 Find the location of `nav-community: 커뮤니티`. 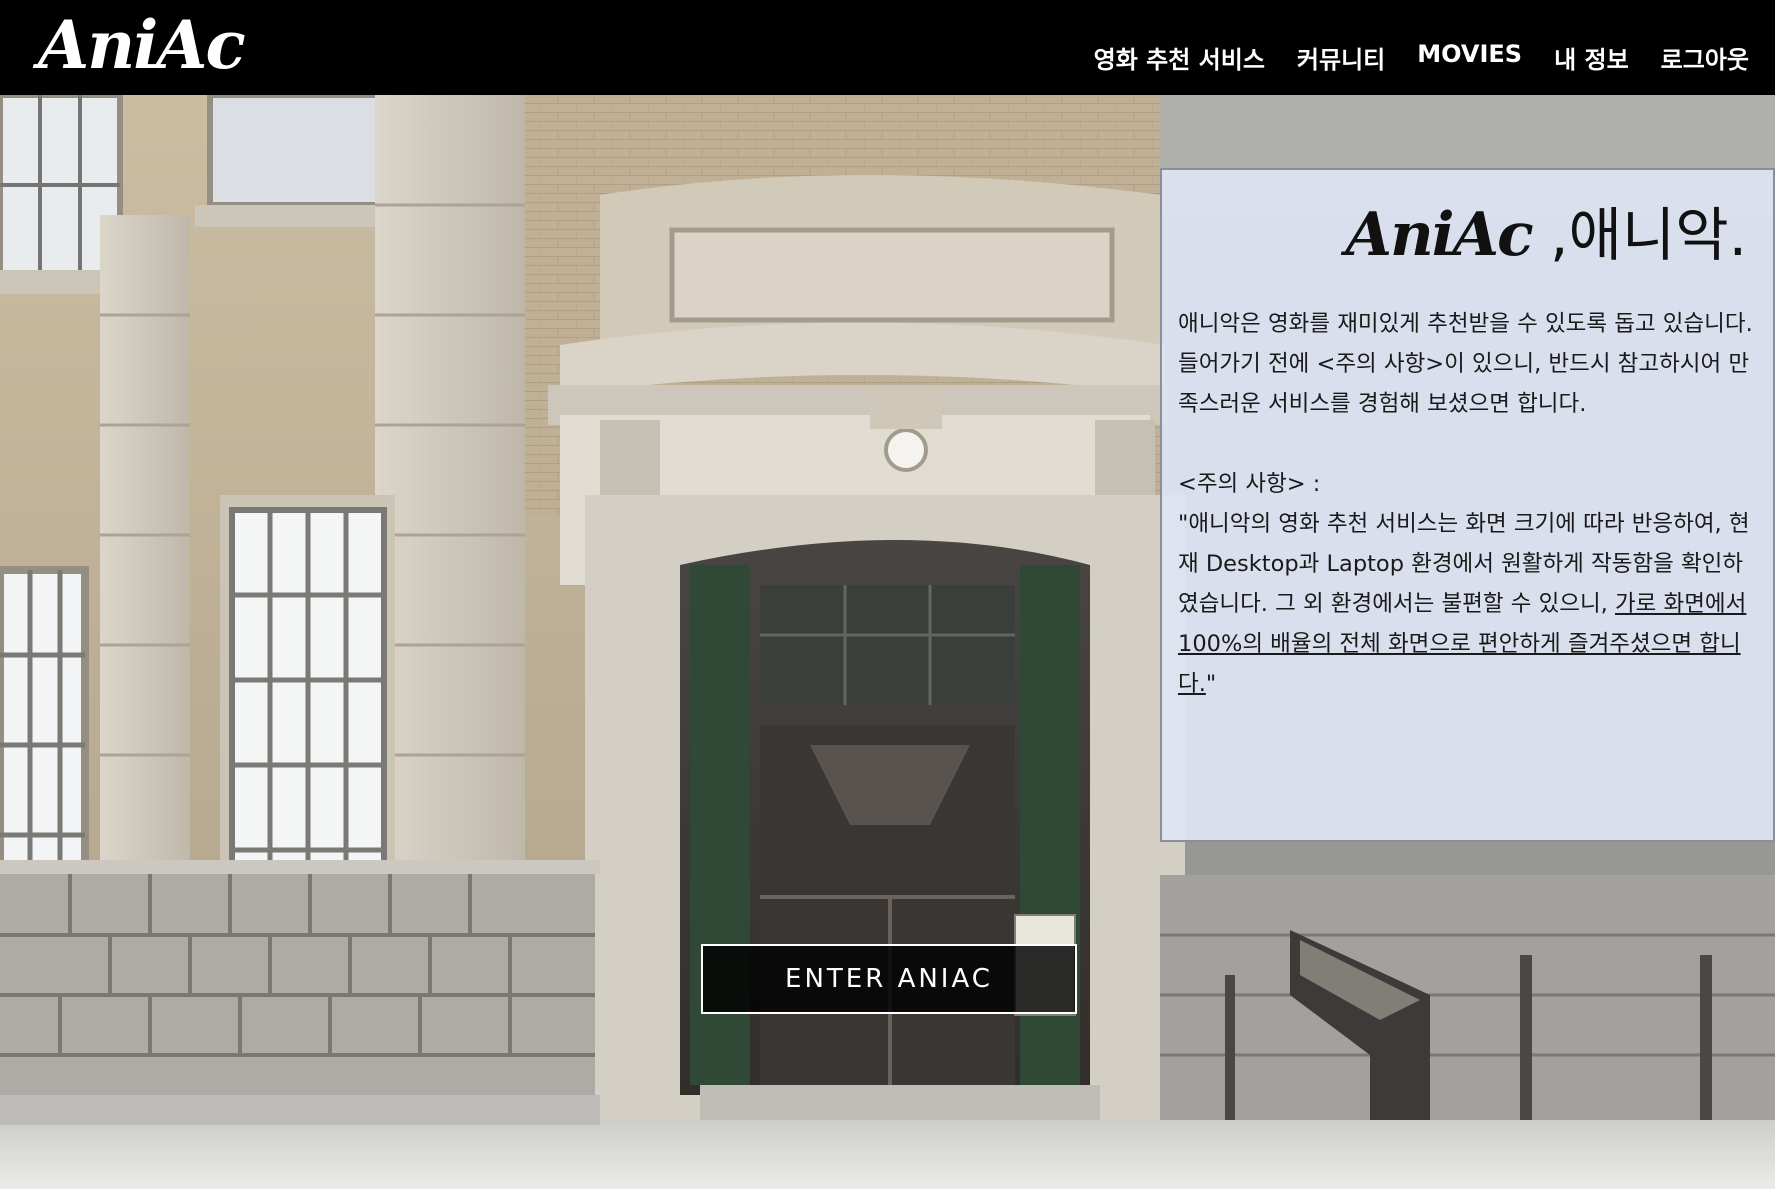

nav-community: 커뮤니티 is located at coordinates (1341, 57).